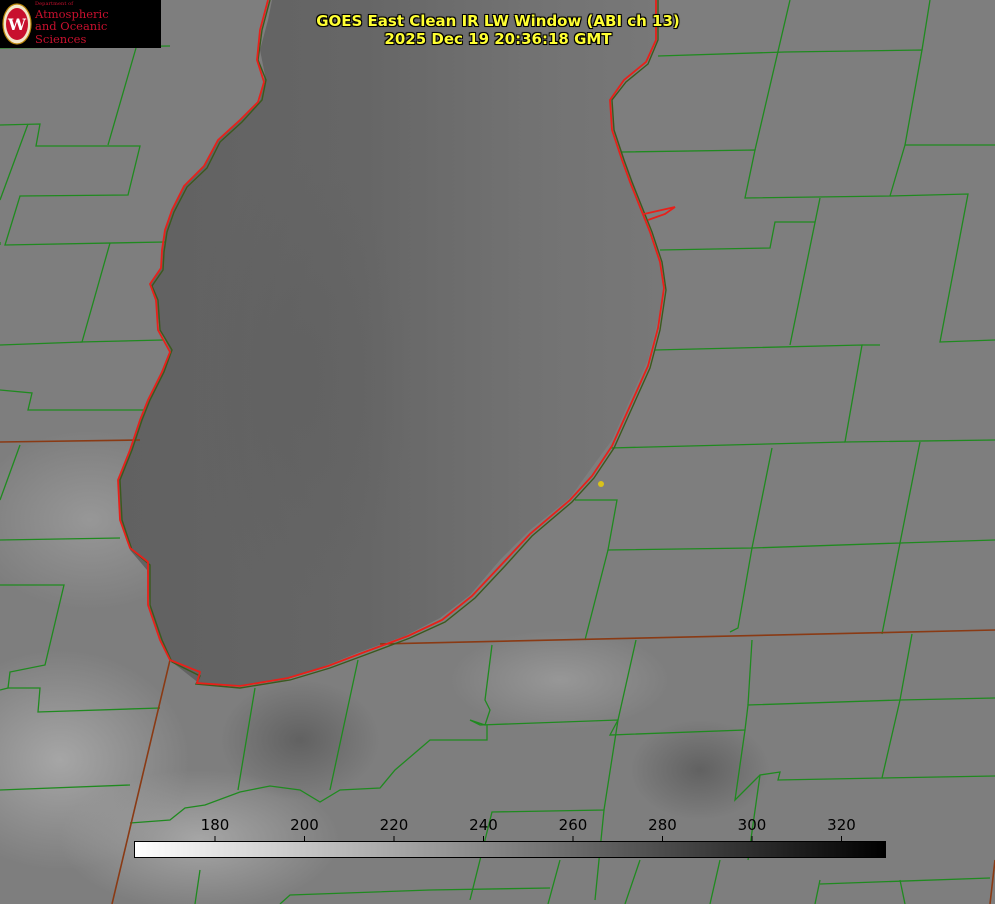  What do you see at coordinates (601, 484) in the screenshot?
I see `location-marker-icon` at bounding box center [601, 484].